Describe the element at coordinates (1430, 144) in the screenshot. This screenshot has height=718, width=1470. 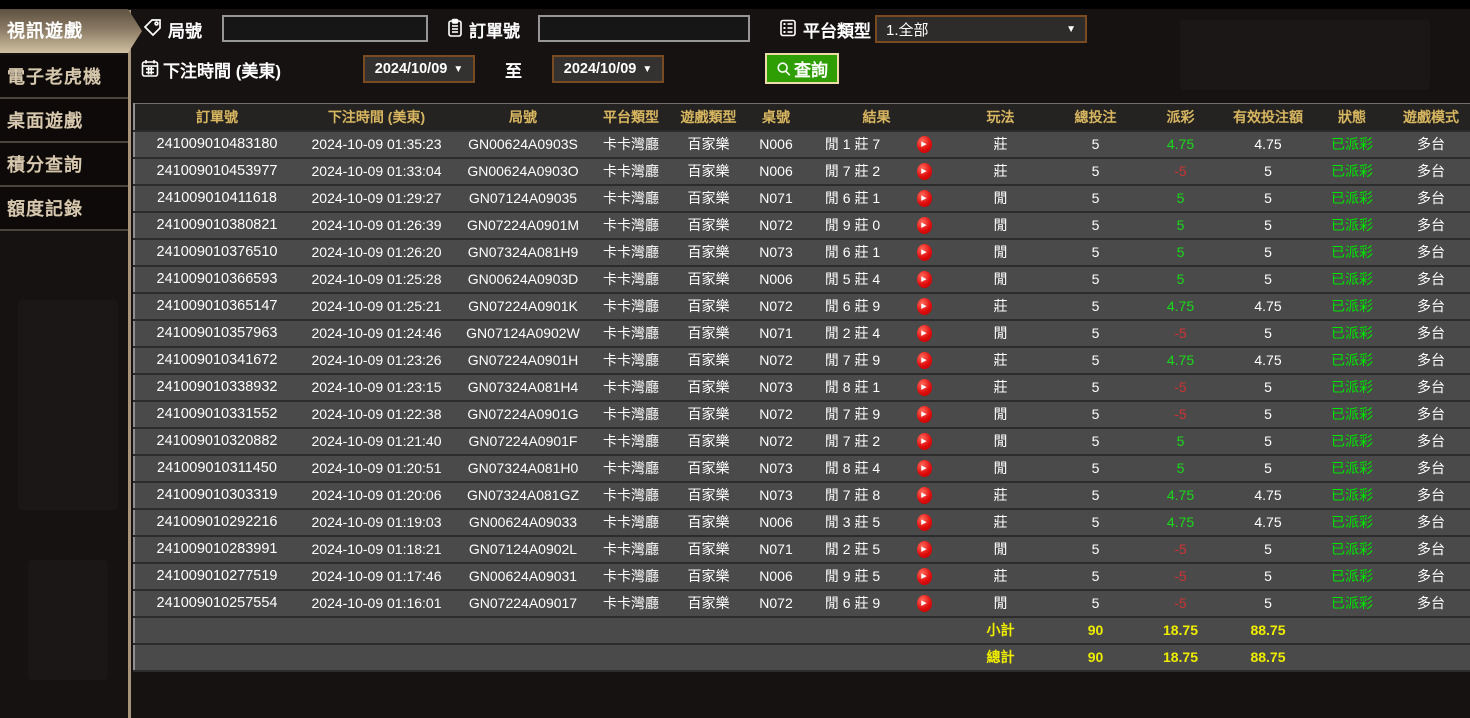
I see `cell-game-mode: 多台` at that location.